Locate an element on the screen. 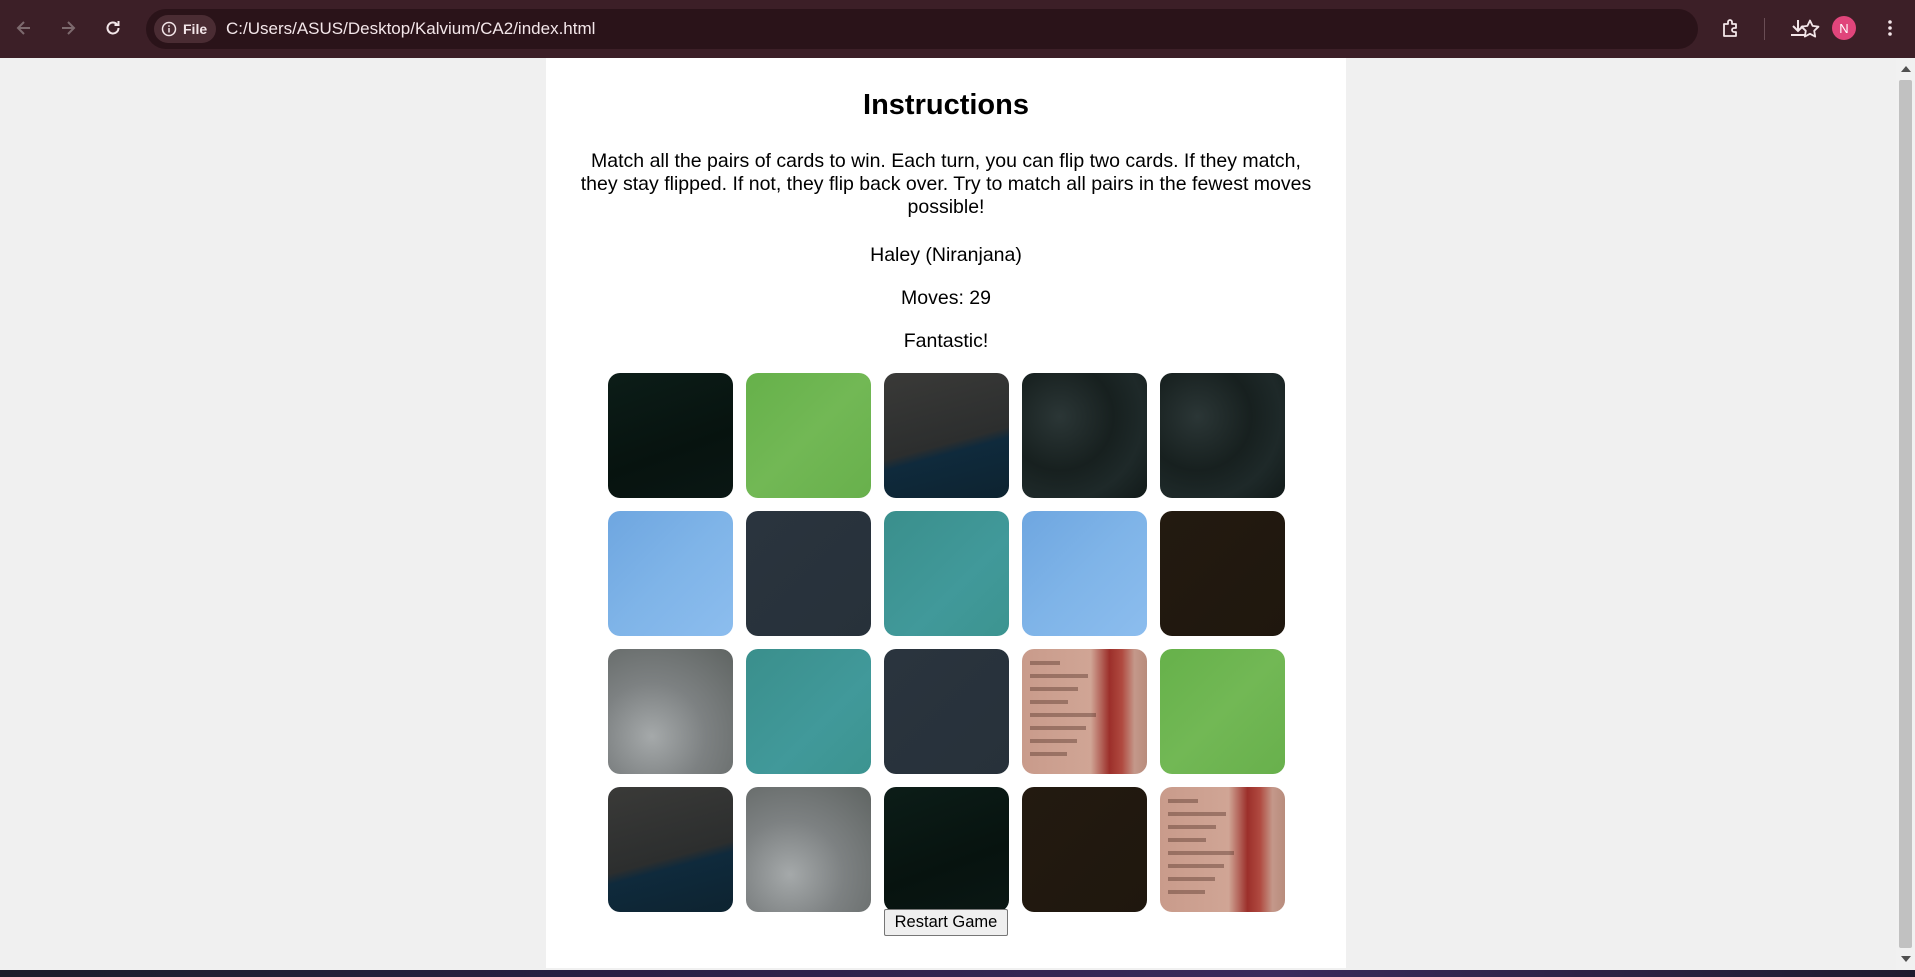 The width and height of the screenshot is (1915, 977). reload-button is located at coordinates (113, 28).